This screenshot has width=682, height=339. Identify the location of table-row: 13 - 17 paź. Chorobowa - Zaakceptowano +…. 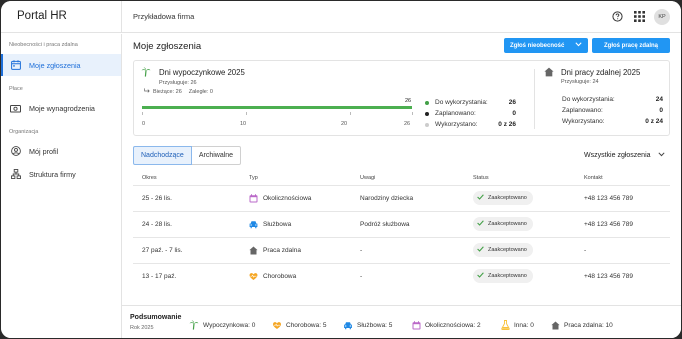
(401, 276).